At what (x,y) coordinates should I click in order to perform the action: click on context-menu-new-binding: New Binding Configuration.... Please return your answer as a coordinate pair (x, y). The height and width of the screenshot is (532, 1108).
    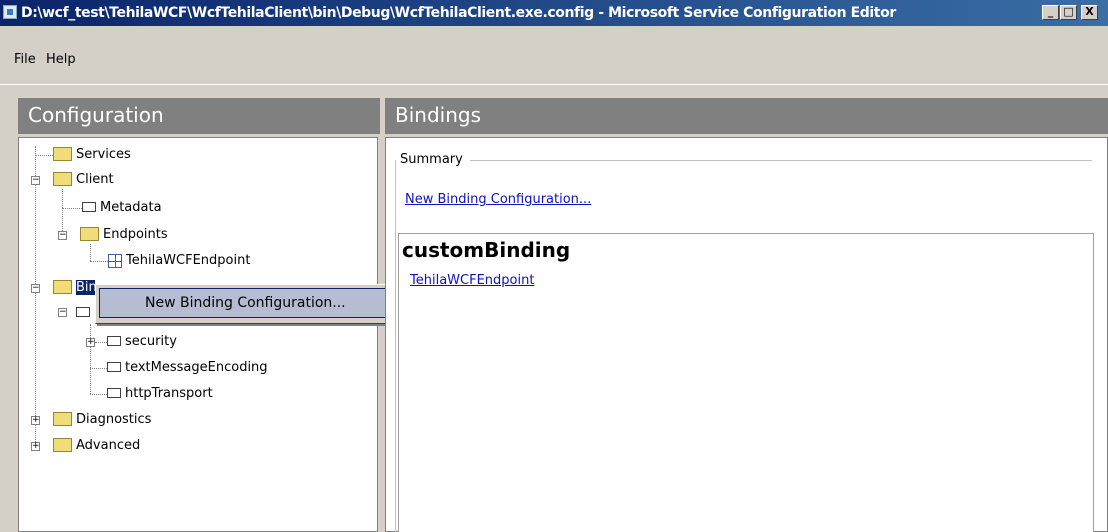
    Looking at the image, I should click on (243, 303).